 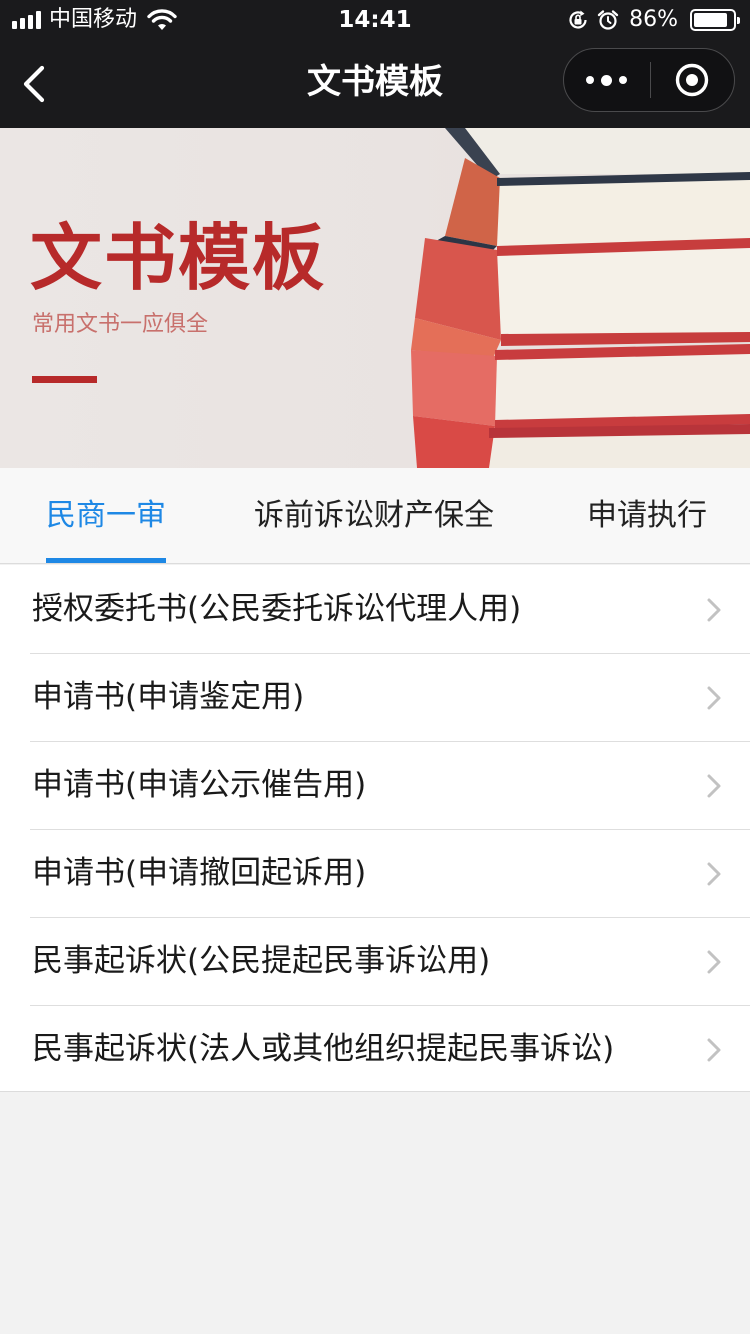 I want to click on list-item: 授权委托书(公民委托诉讼代理人用), so click(x=375, y=609).